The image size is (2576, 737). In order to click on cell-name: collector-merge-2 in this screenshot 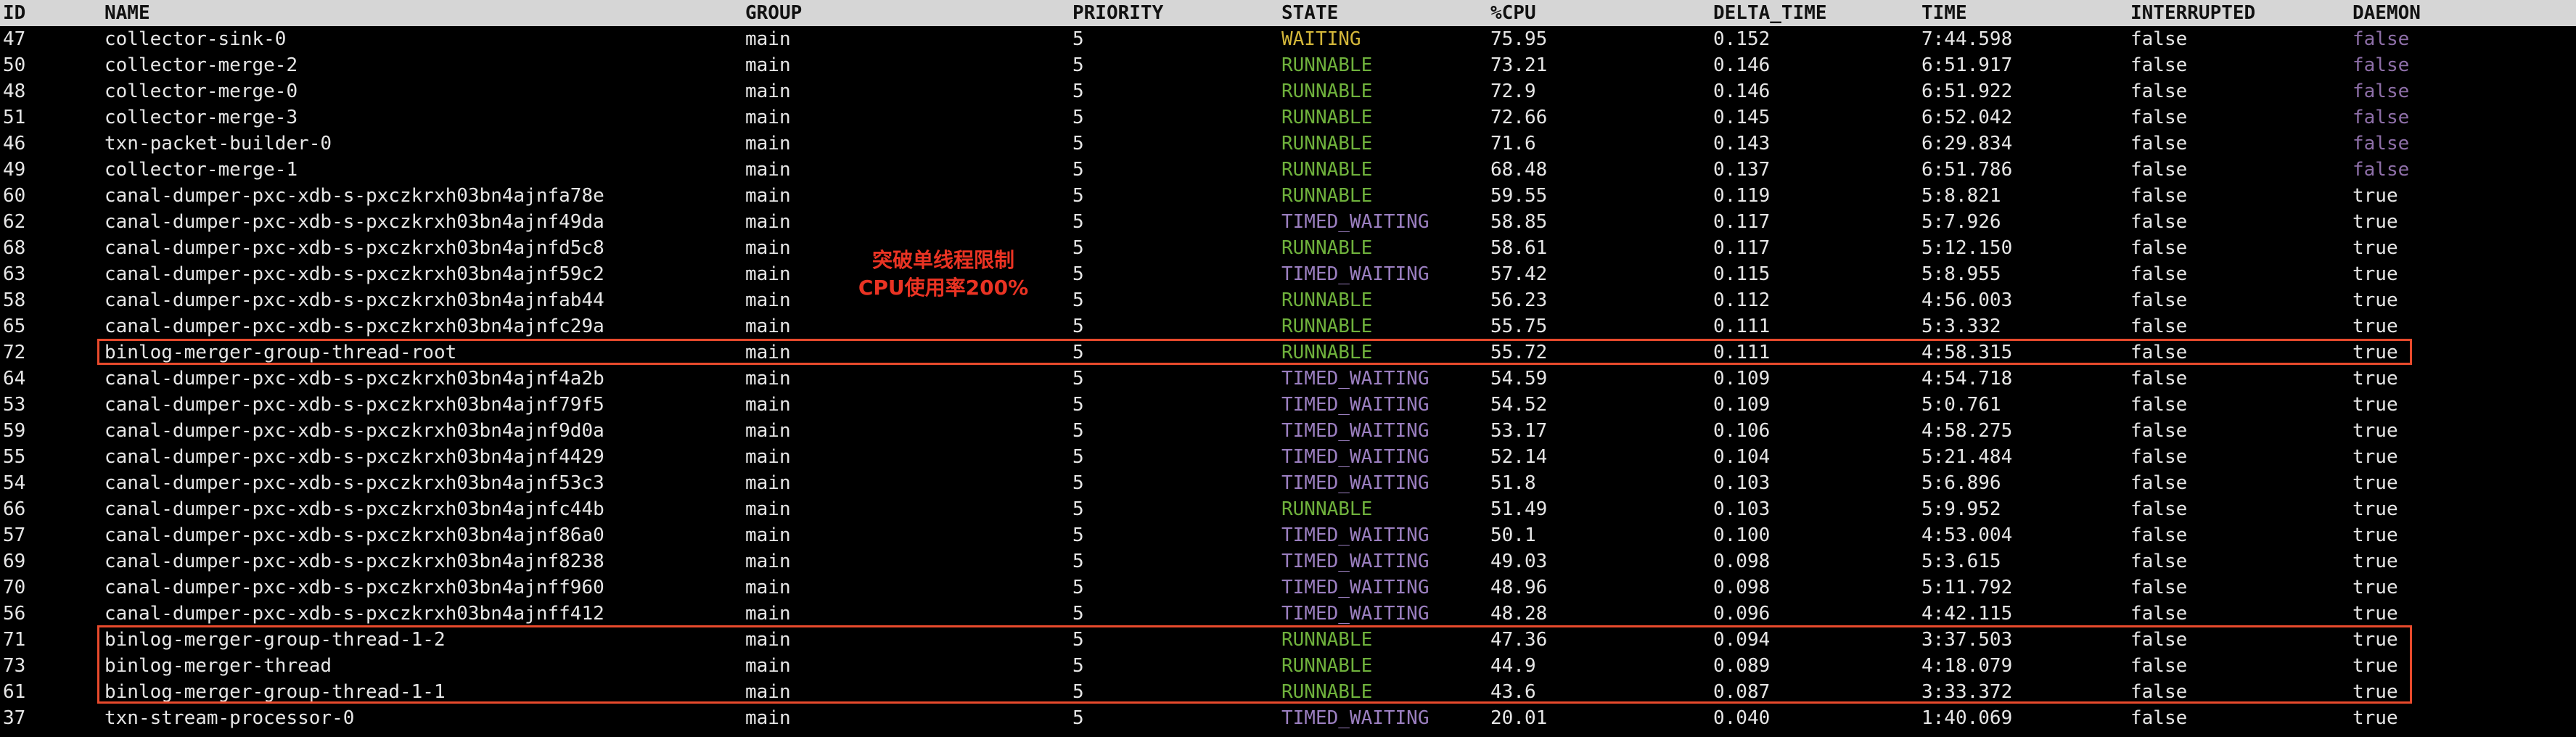, I will do `click(201, 65)`.